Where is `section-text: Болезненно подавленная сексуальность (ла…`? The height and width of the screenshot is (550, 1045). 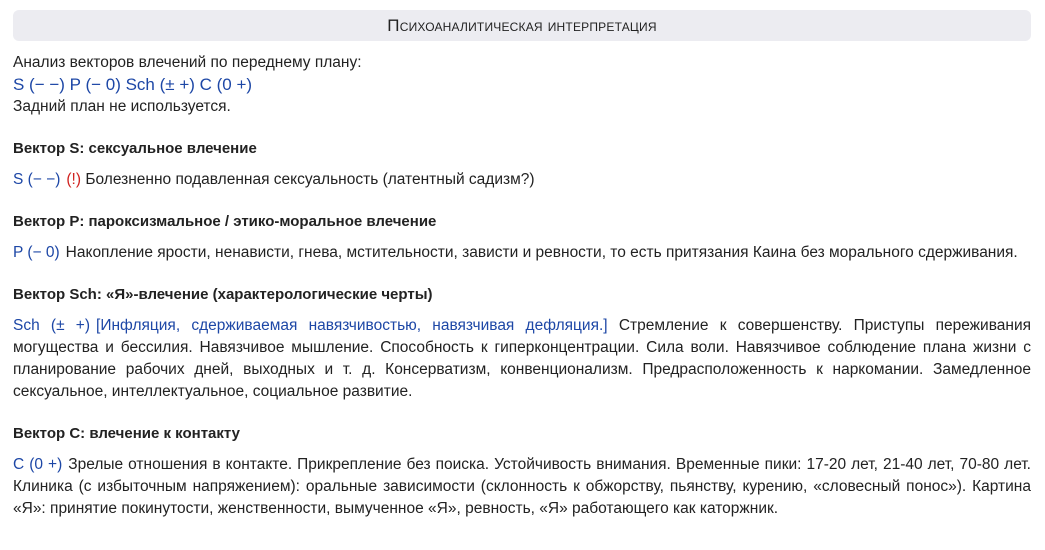 section-text: Болезненно подавленная сексуальность (ла… is located at coordinates (310, 179).